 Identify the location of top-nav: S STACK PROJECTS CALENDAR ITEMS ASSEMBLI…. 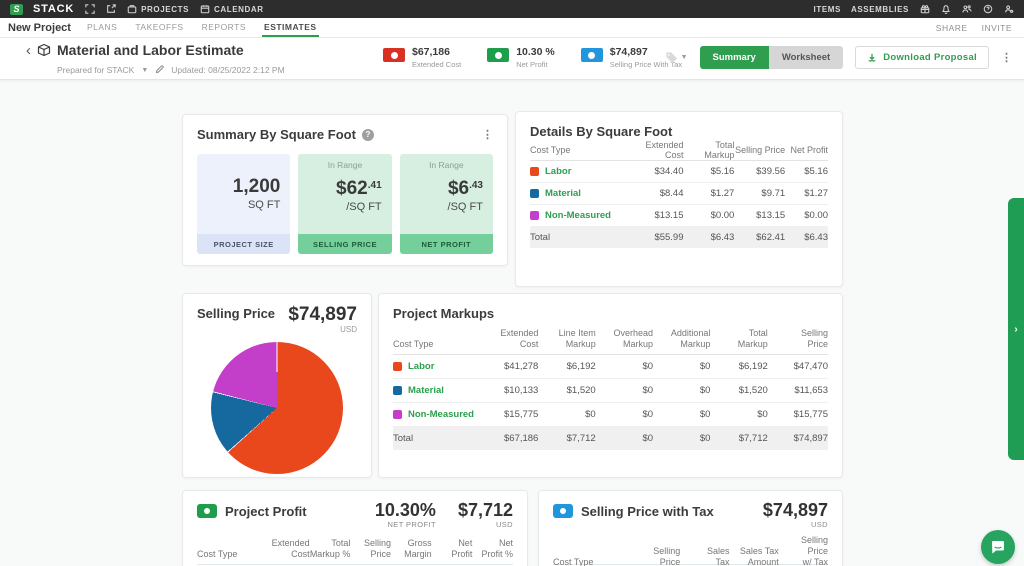
(512, 9).